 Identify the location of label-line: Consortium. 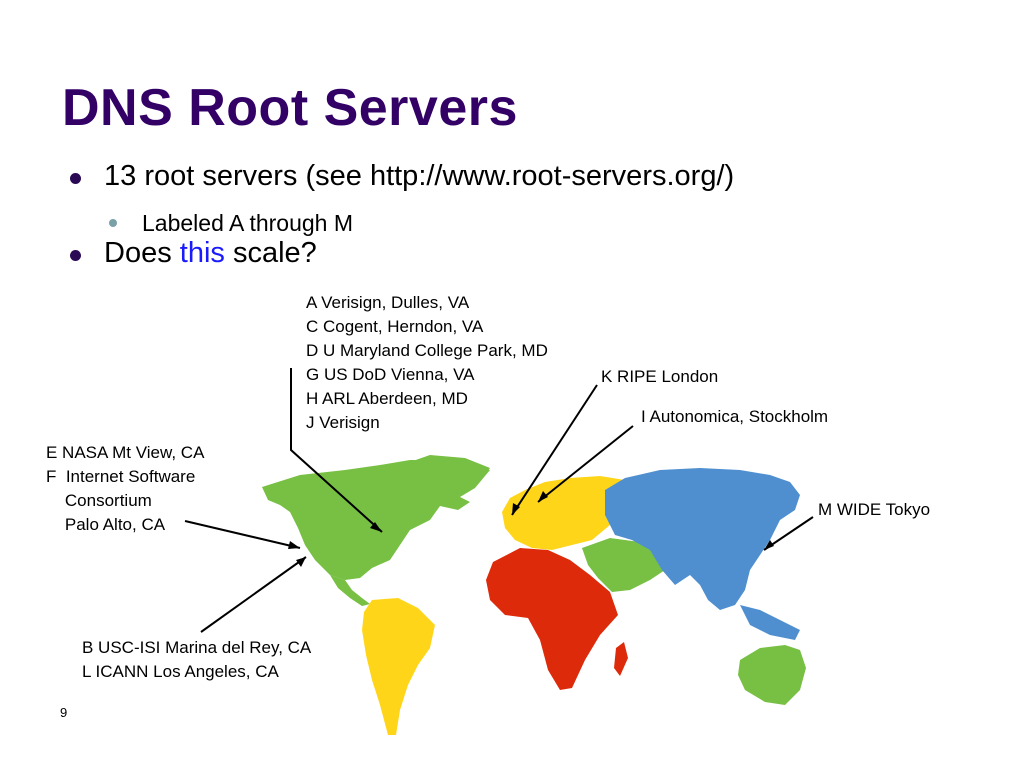
(99, 500).